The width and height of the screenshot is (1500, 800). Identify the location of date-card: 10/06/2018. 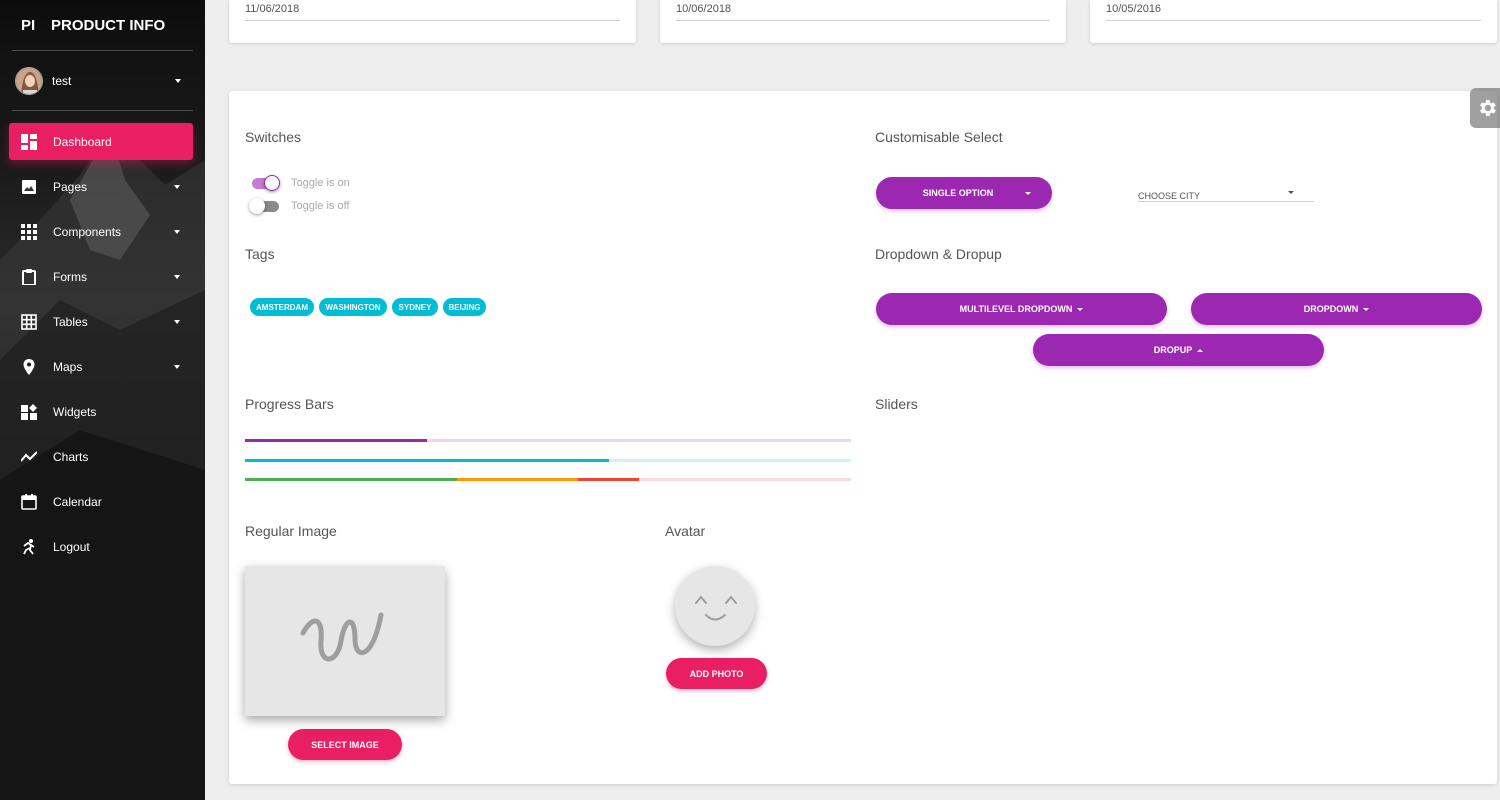
(863, 21).